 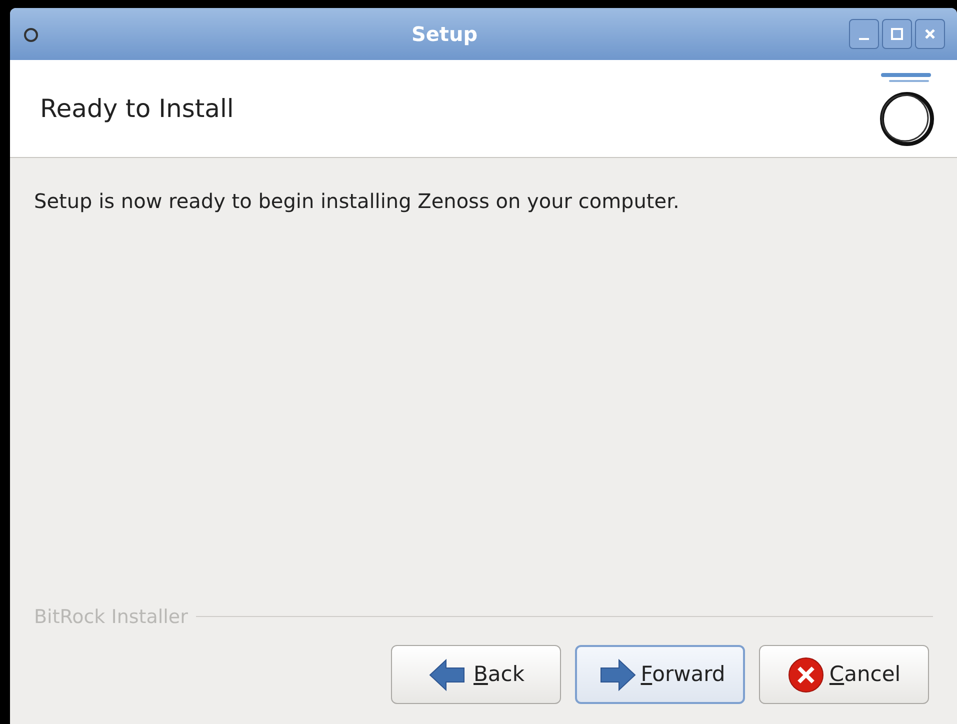 I want to click on minimize-button, so click(x=864, y=34).